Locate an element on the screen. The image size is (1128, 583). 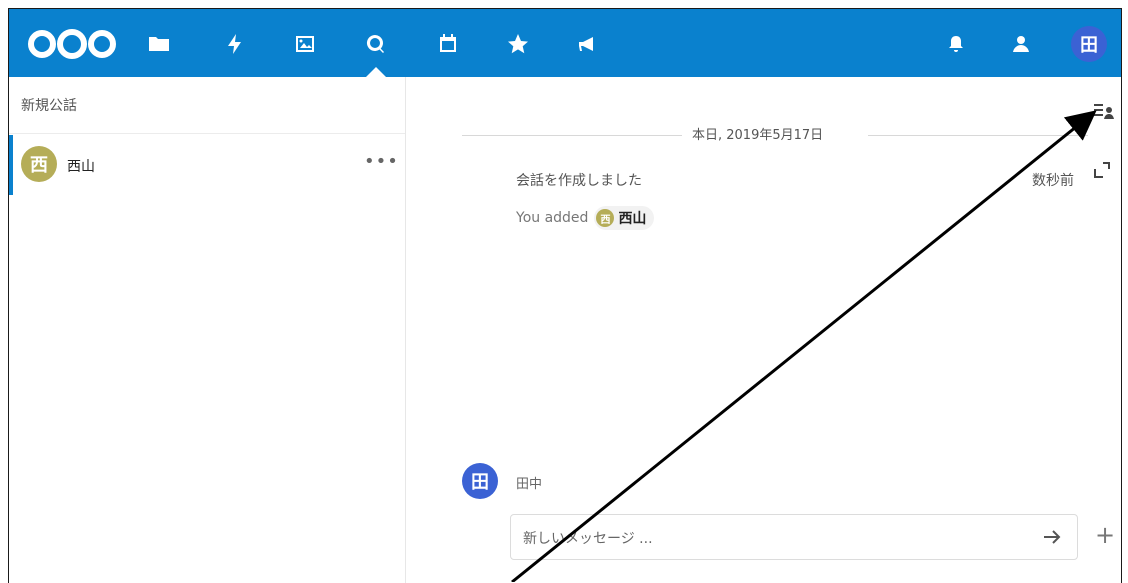
sidebar-divider is located at coordinates (207, 133).